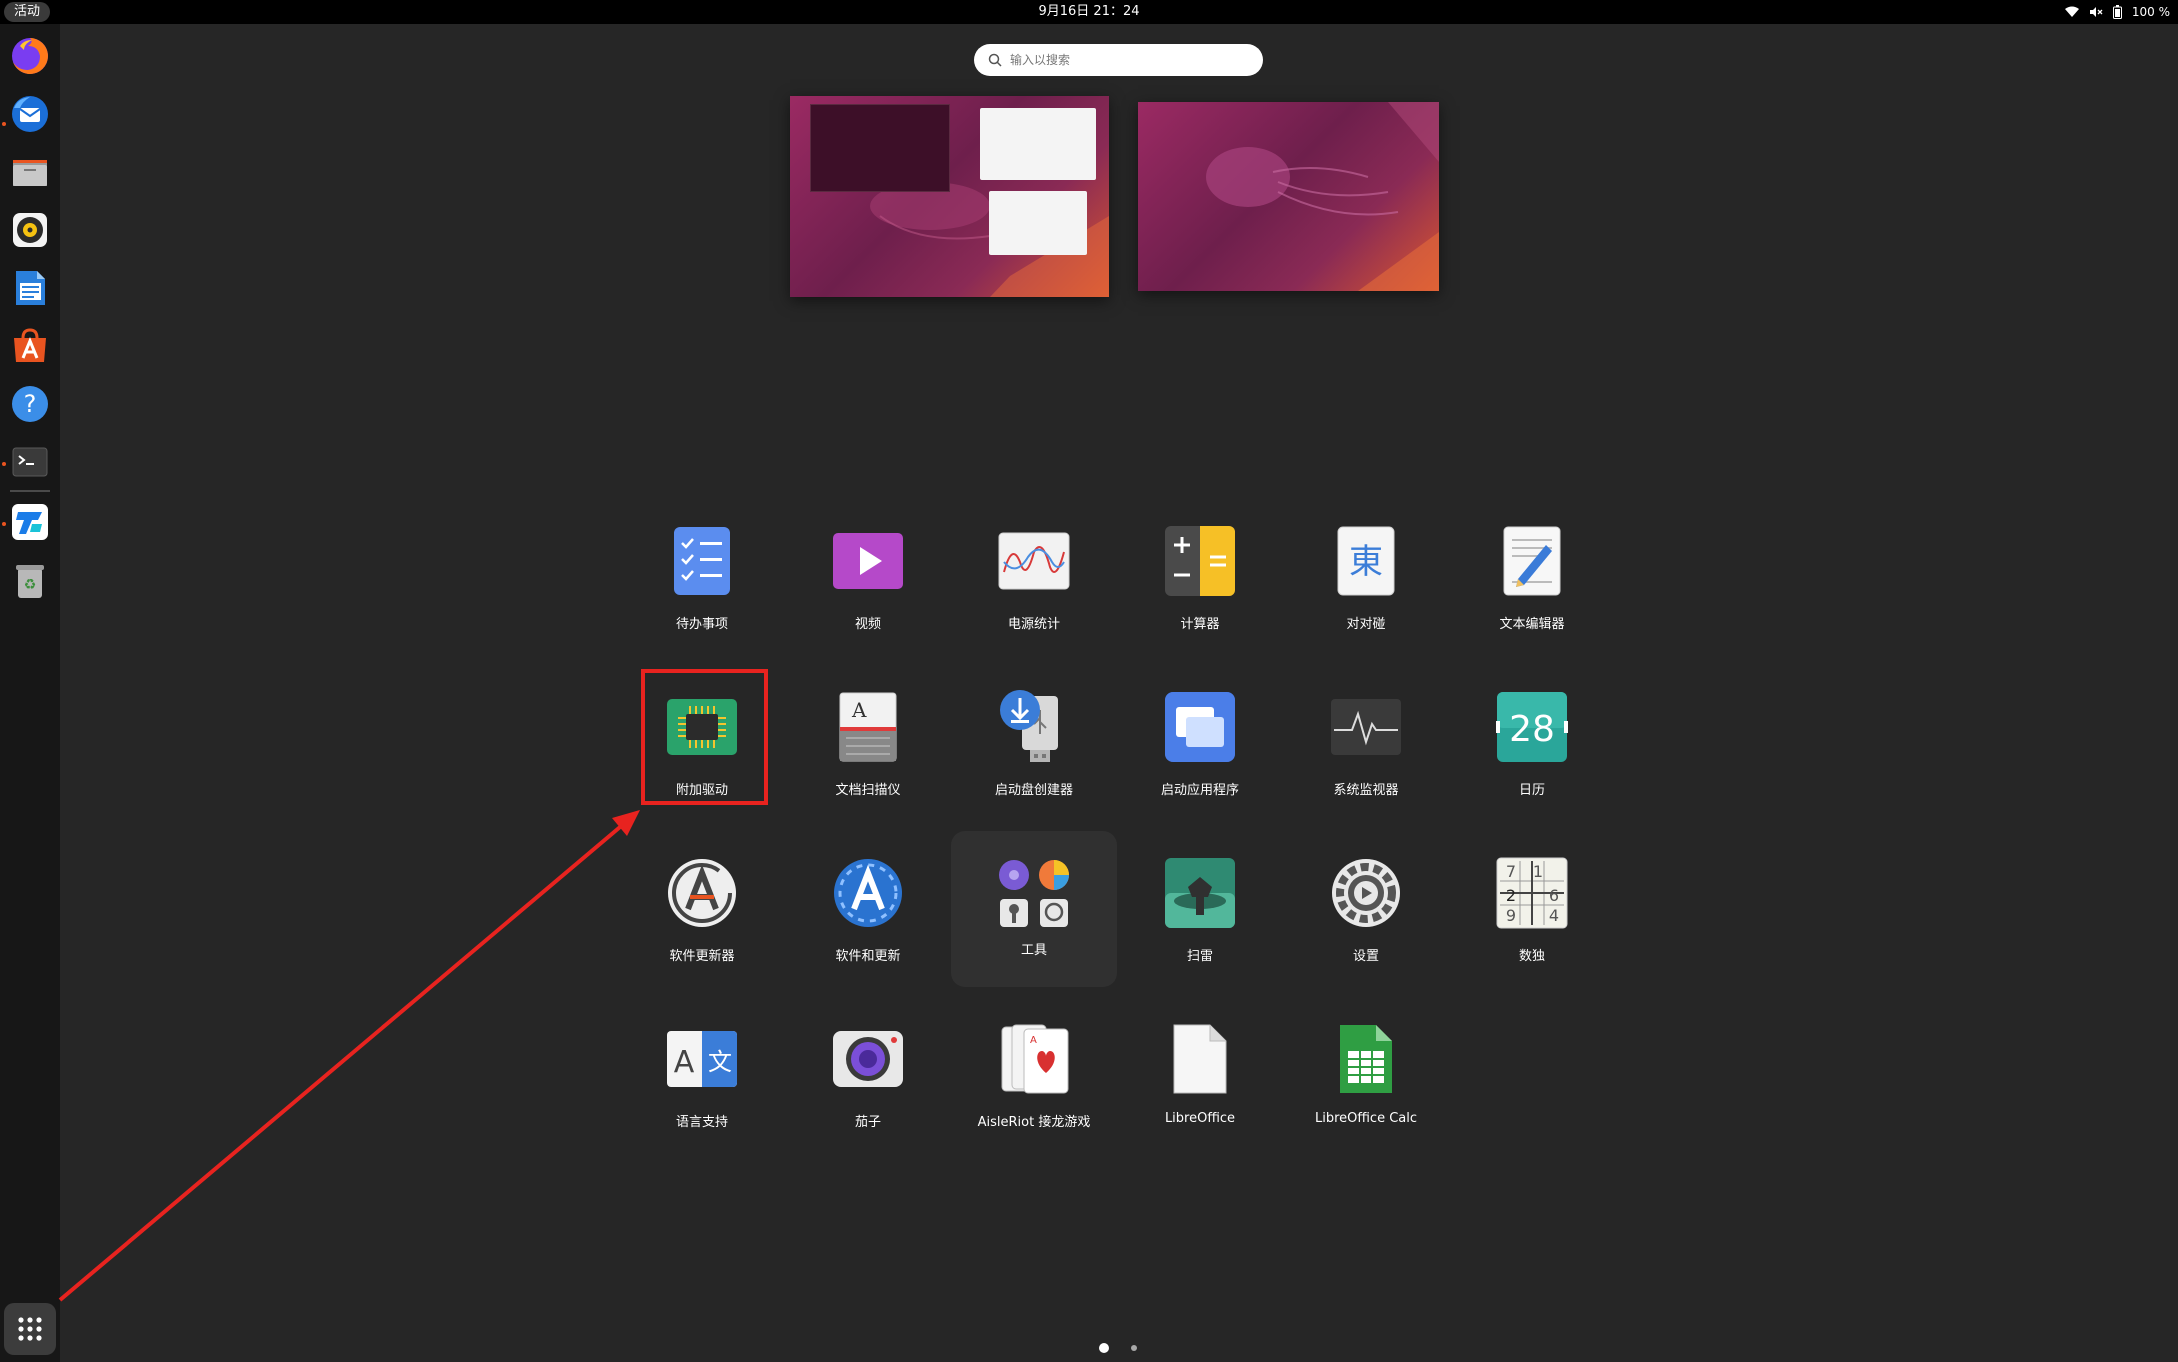 The width and height of the screenshot is (2178, 1362). Describe the element at coordinates (1034, 909) in the screenshot. I see `app-folder-tools: 工具` at that location.